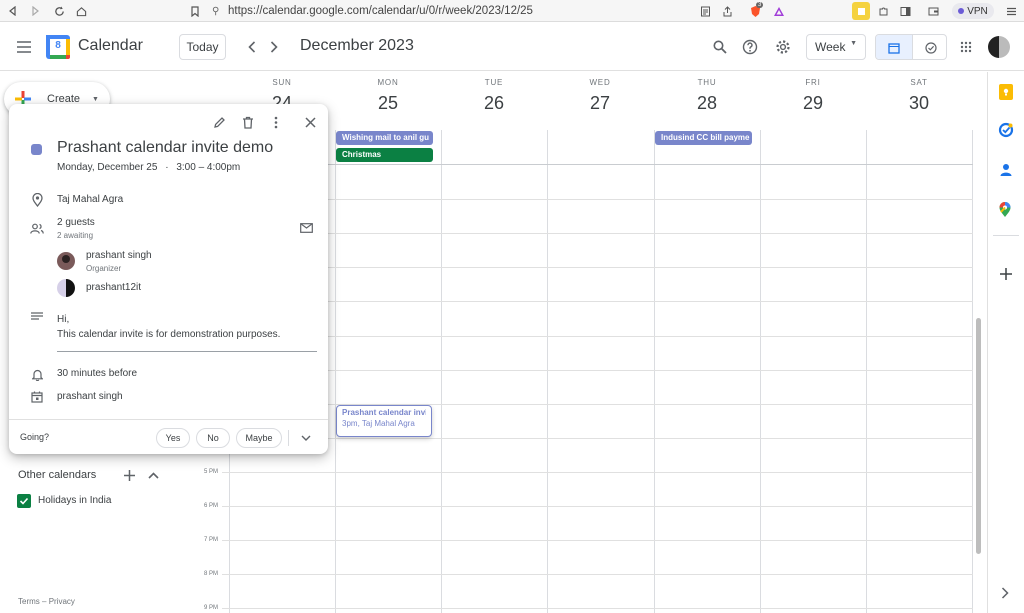 This screenshot has width=1024, height=613. I want to click on terms-link: Terms, so click(29, 601).